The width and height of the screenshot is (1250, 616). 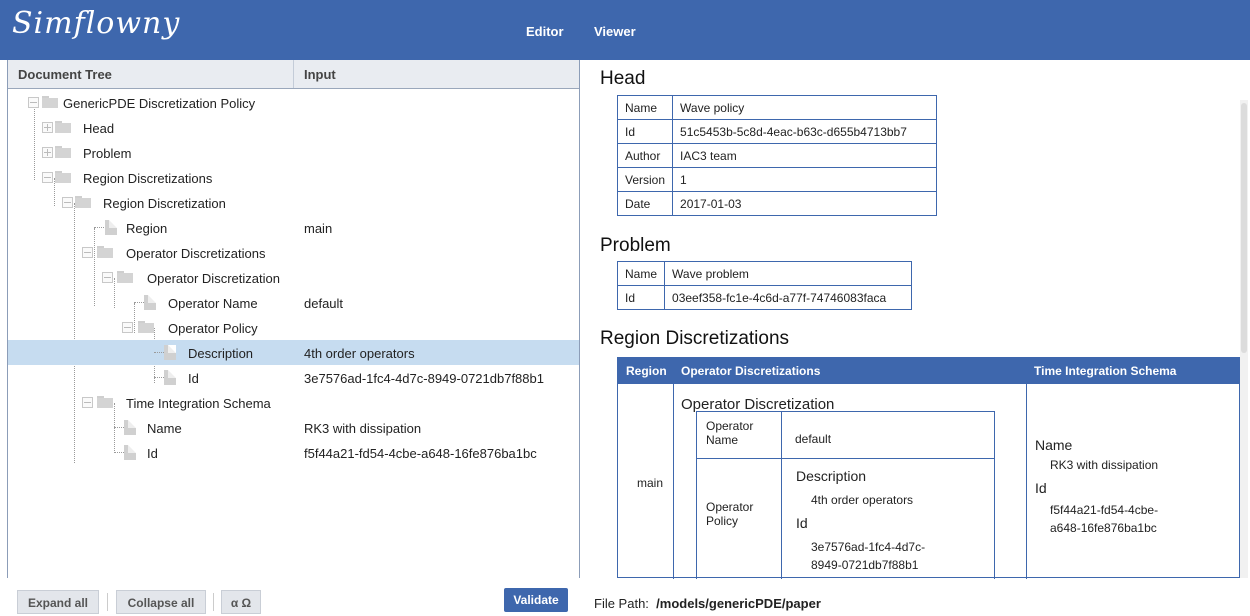 I want to click on tree-node-label: Operator Discretization, so click(x=213, y=278).